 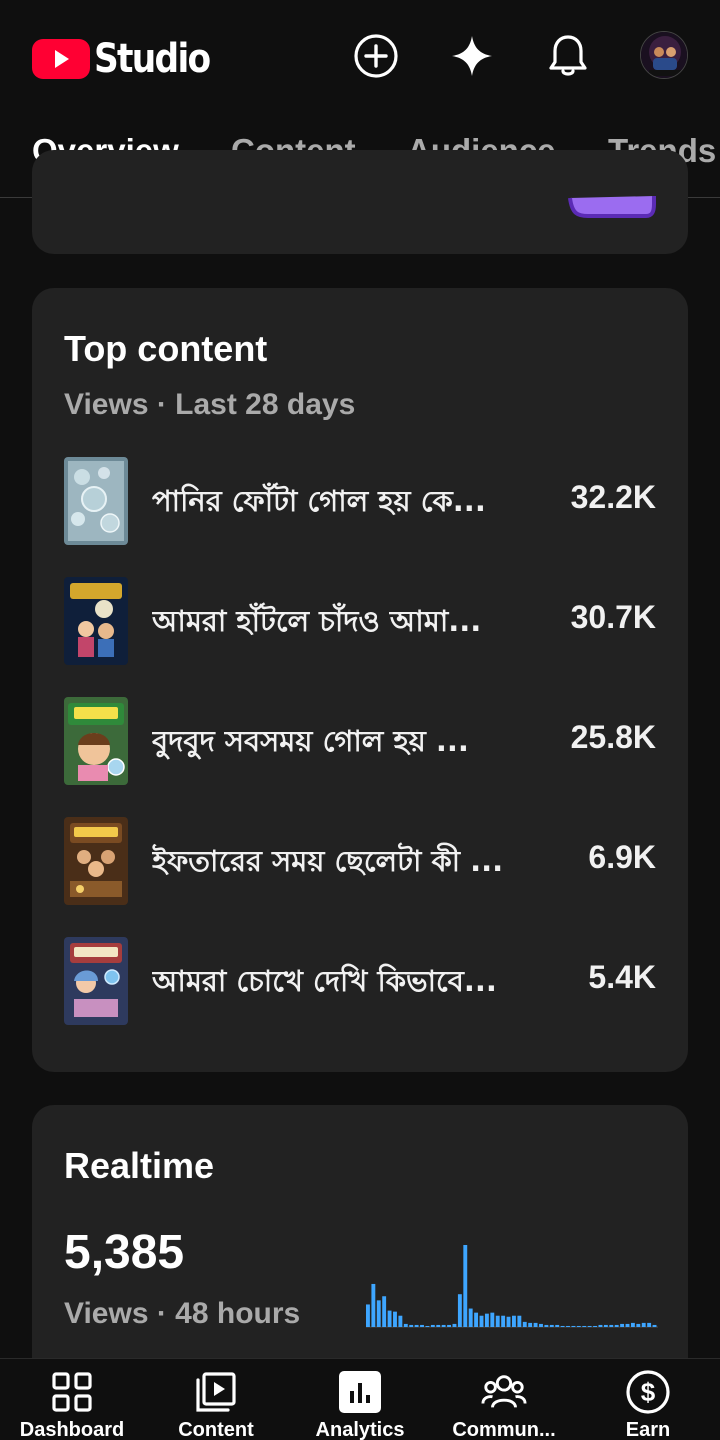 I want to click on card-subtitle: Views · Last 28 days, so click(x=210, y=404).